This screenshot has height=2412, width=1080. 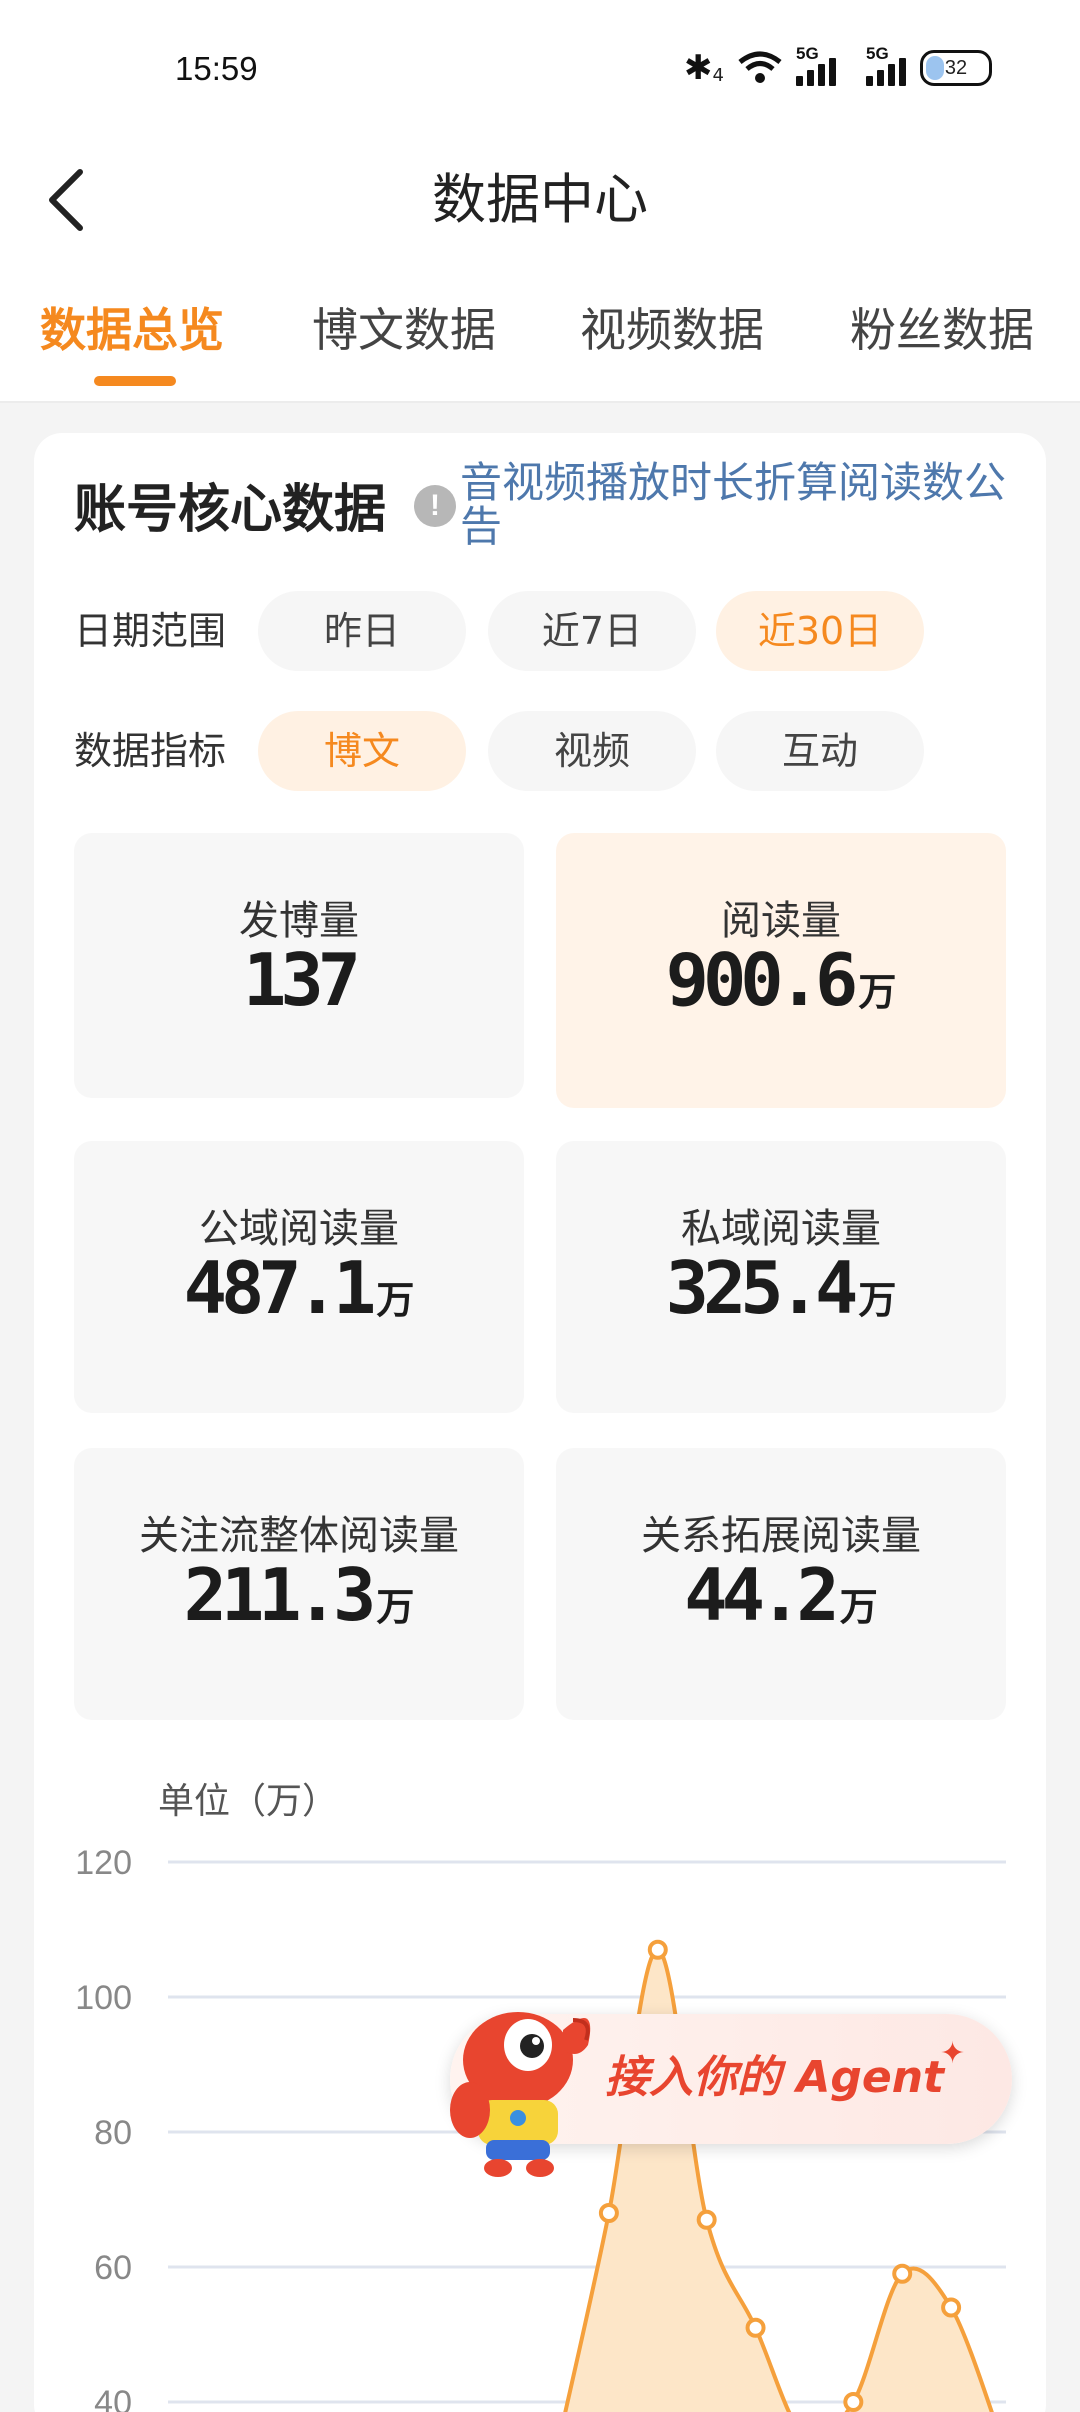 What do you see at coordinates (775, 2077) in the screenshot?
I see `agent-text: 接入你的 Agent` at bounding box center [775, 2077].